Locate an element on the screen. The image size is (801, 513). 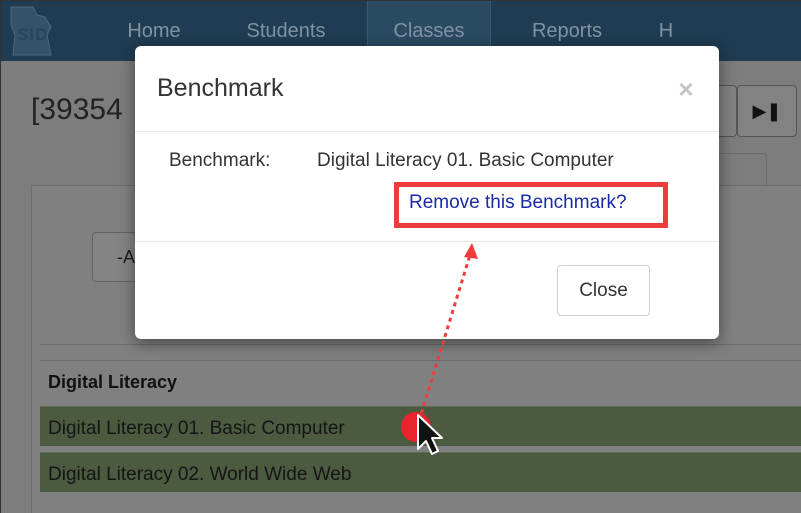
highlight-annotation is located at coordinates (531, 205).